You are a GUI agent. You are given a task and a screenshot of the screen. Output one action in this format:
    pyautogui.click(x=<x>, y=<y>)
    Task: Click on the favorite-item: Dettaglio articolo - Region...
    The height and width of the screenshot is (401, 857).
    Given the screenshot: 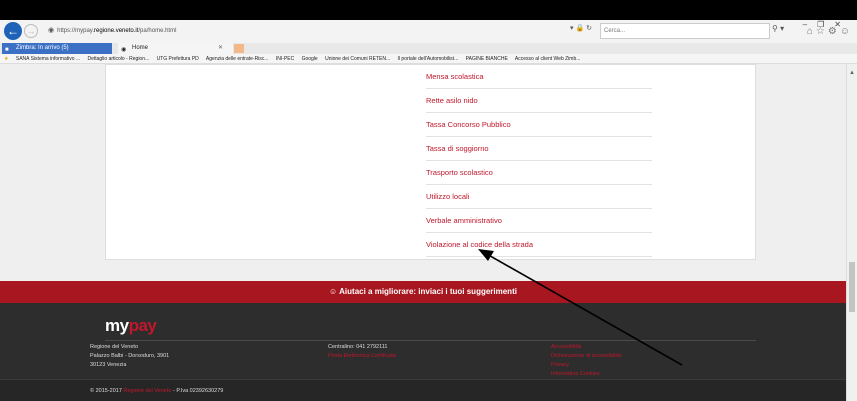 What is the action you would take?
    pyautogui.click(x=118, y=59)
    